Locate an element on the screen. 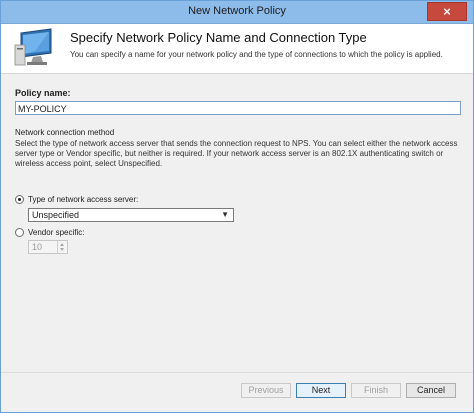 This screenshot has width=474, height=413. next-button: Next is located at coordinates (321, 390).